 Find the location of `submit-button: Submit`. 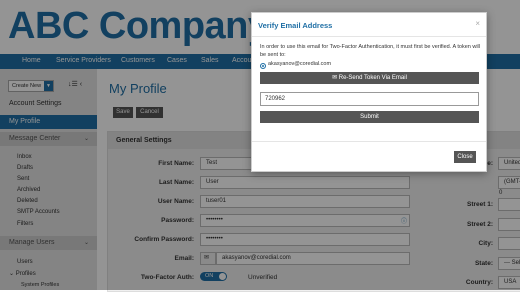

submit-button: Submit is located at coordinates (369, 117).